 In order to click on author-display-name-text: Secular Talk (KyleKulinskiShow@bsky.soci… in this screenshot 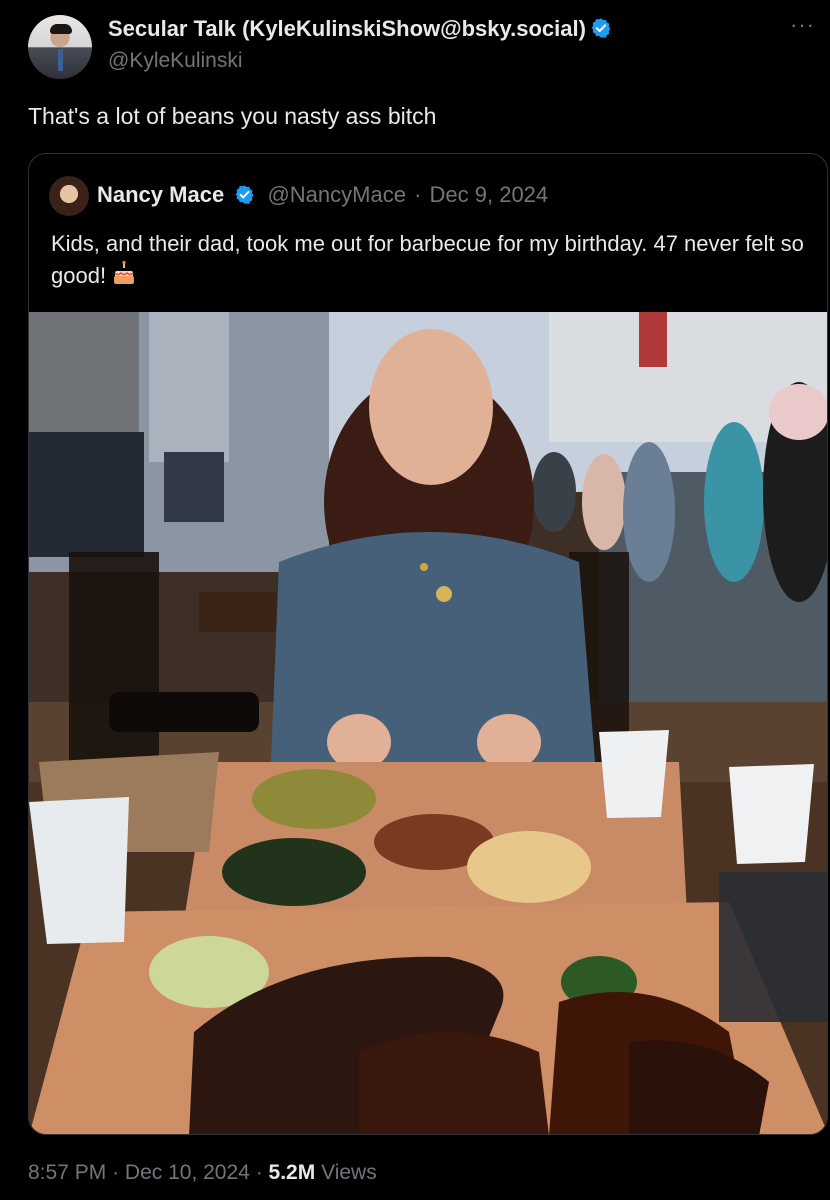, I will do `click(347, 28)`.